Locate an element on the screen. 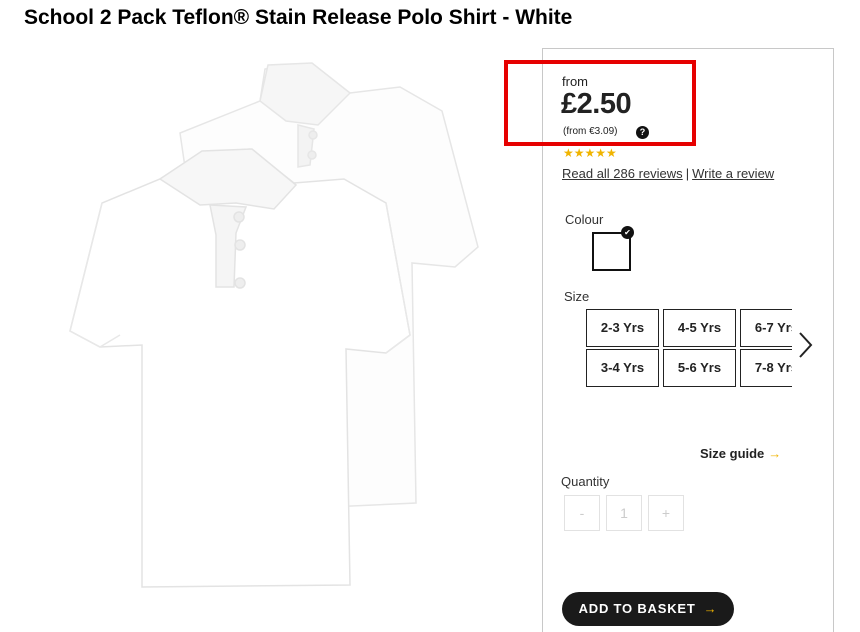  colour-label: Colour is located at coordinates (584, 219).